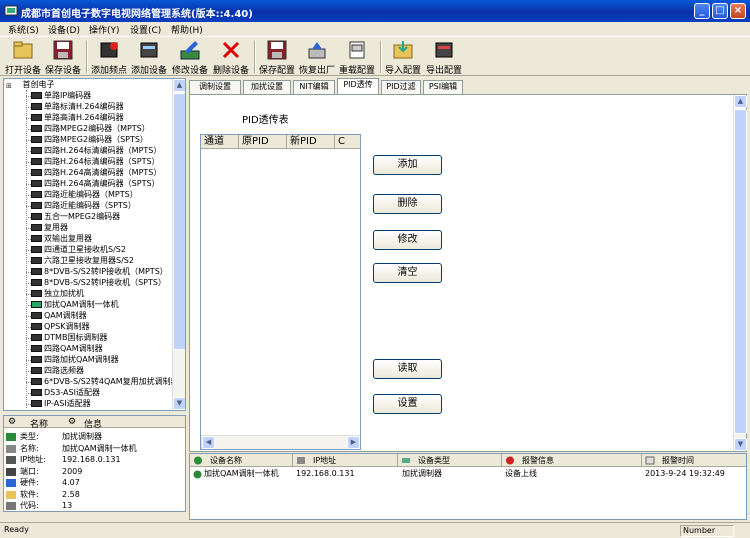 Image resolution: width=750 pixels, height=538 pixels. I want to click on clear-button: 清空, so click(407, 273).